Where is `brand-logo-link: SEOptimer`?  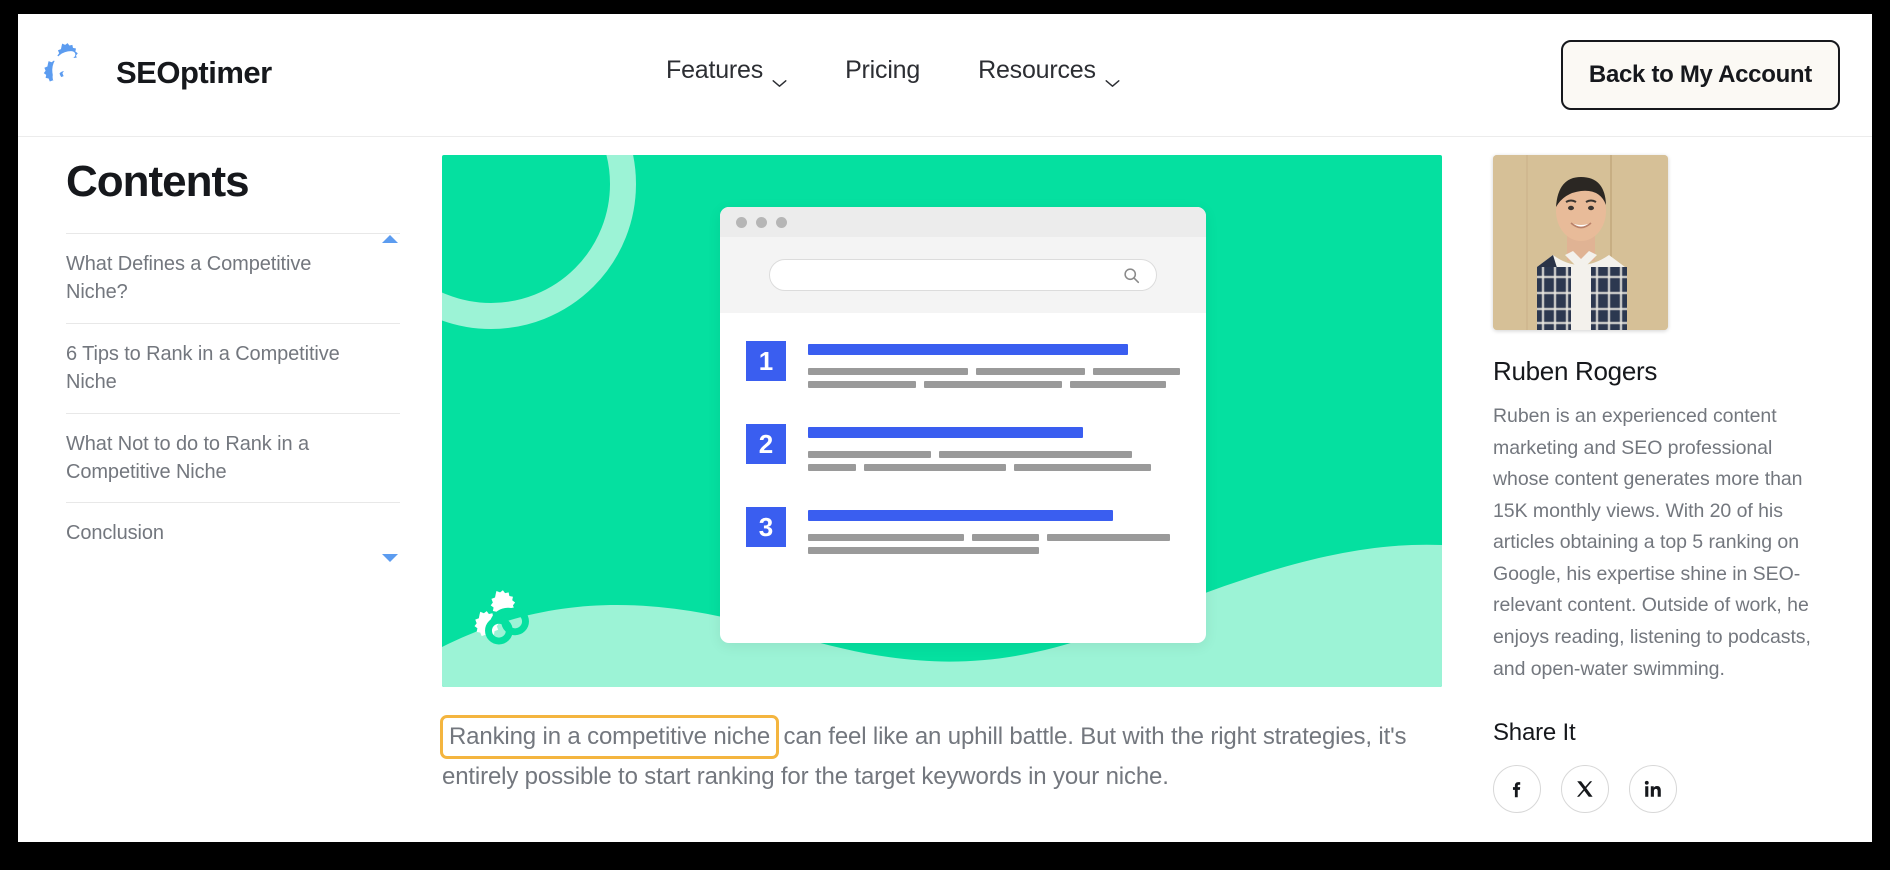 brand-logo-link: SEOptimer is located at coordinates (156, 73).